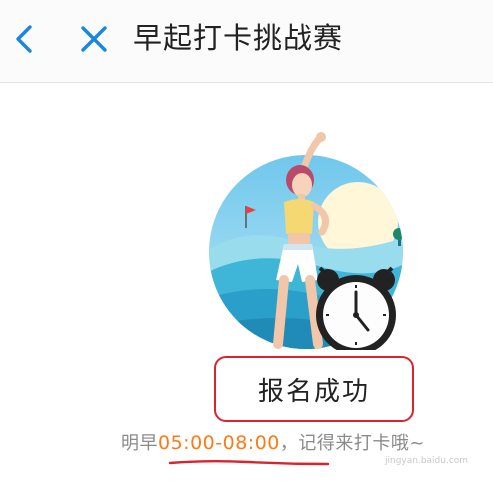  I want to click on check-in-time-range: 05:00-08:00, so click(219, 443).